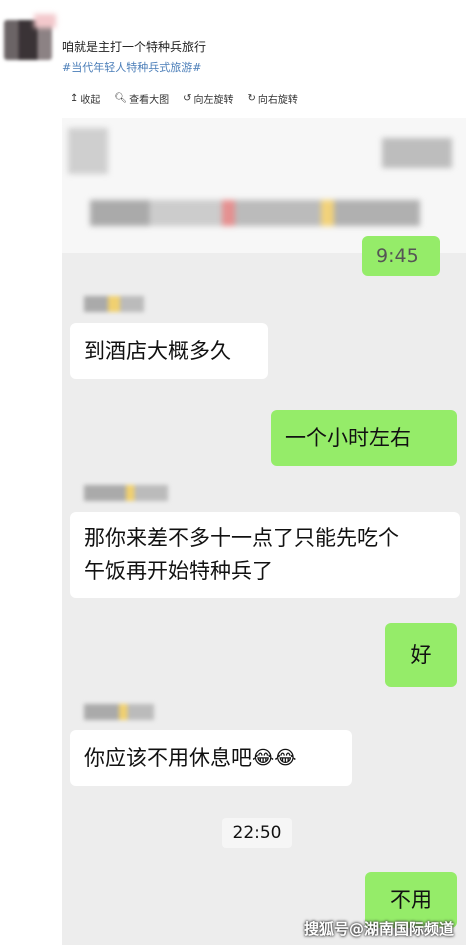  What do you see at coordinates (411, 899) in the screenshot?
I see `message-text: 不用` at bounding box center [411, 899].